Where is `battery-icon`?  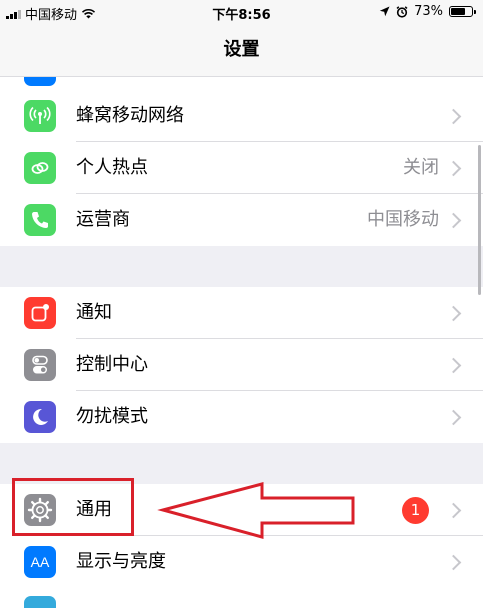 battery-icon is located at coordinates (462, 11).